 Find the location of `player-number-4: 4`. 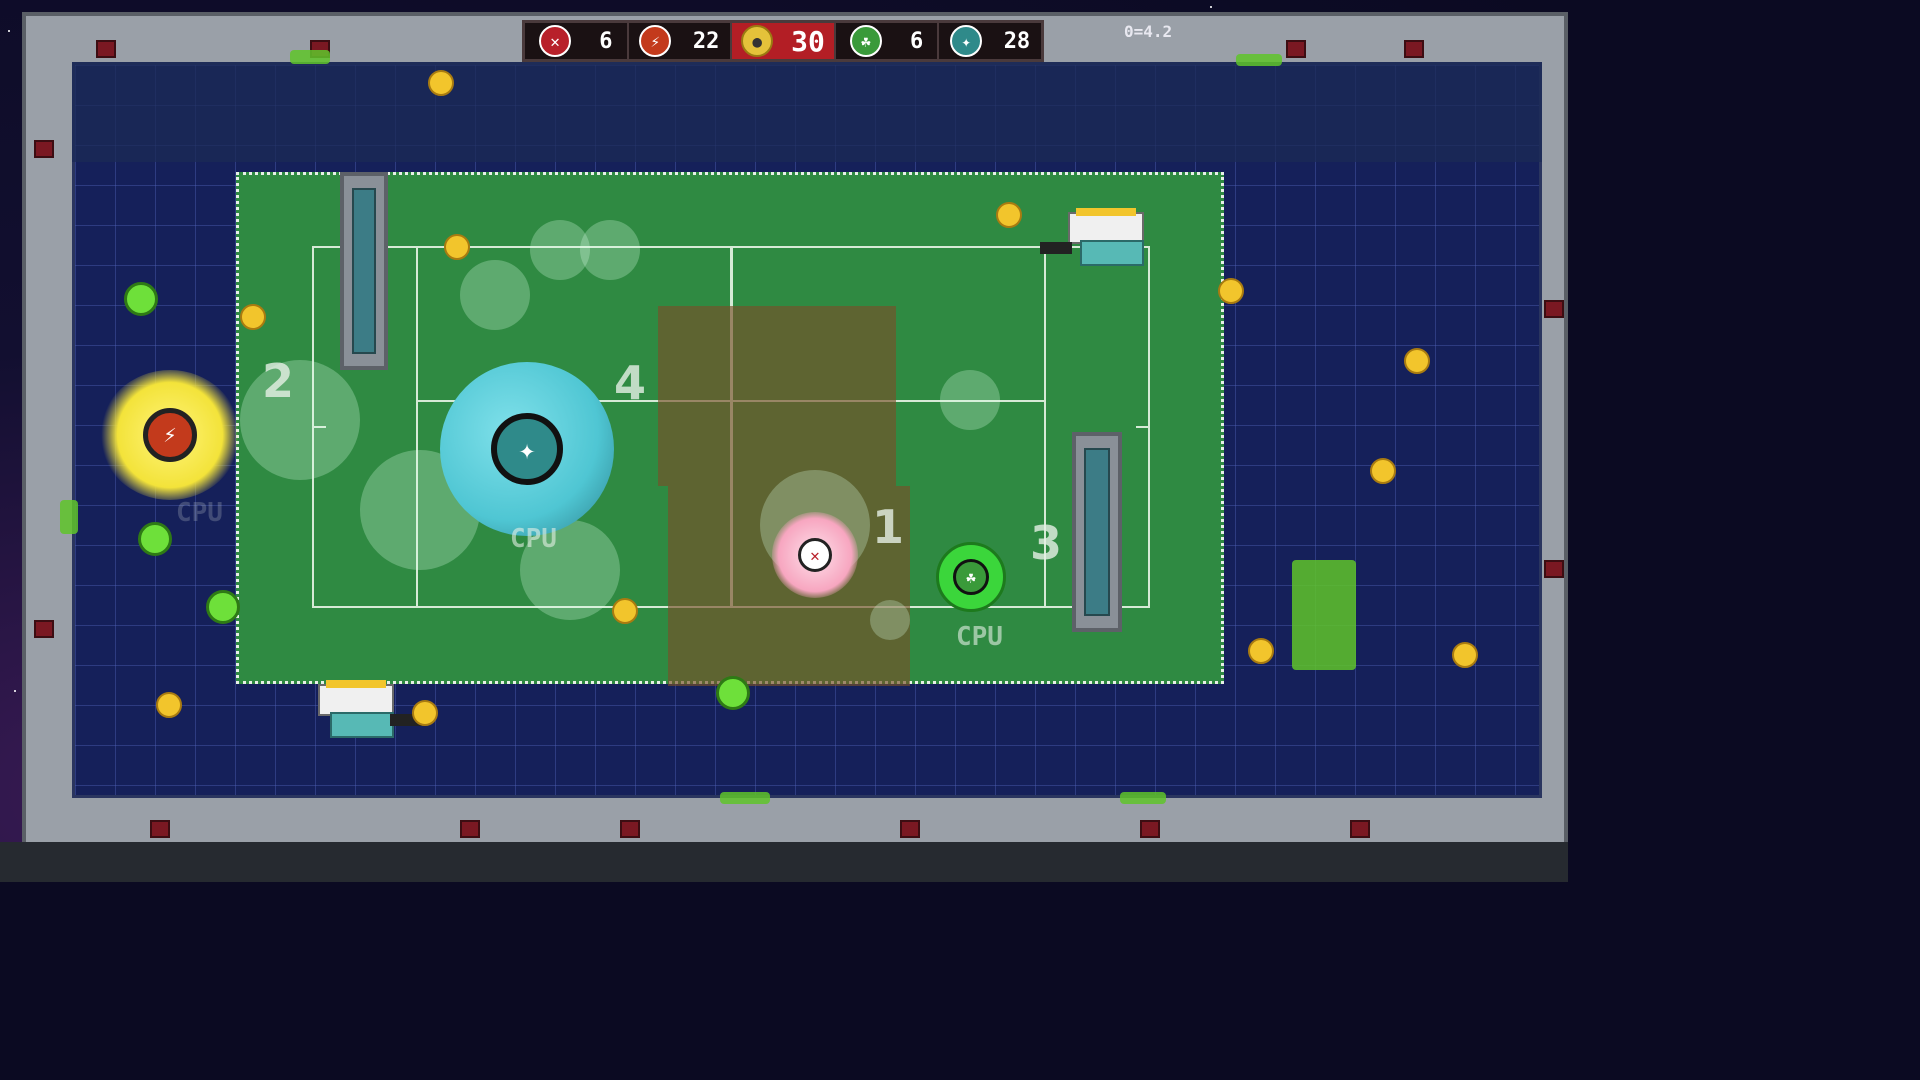

player-number-4: 4 is located at coordinates (630, 383).